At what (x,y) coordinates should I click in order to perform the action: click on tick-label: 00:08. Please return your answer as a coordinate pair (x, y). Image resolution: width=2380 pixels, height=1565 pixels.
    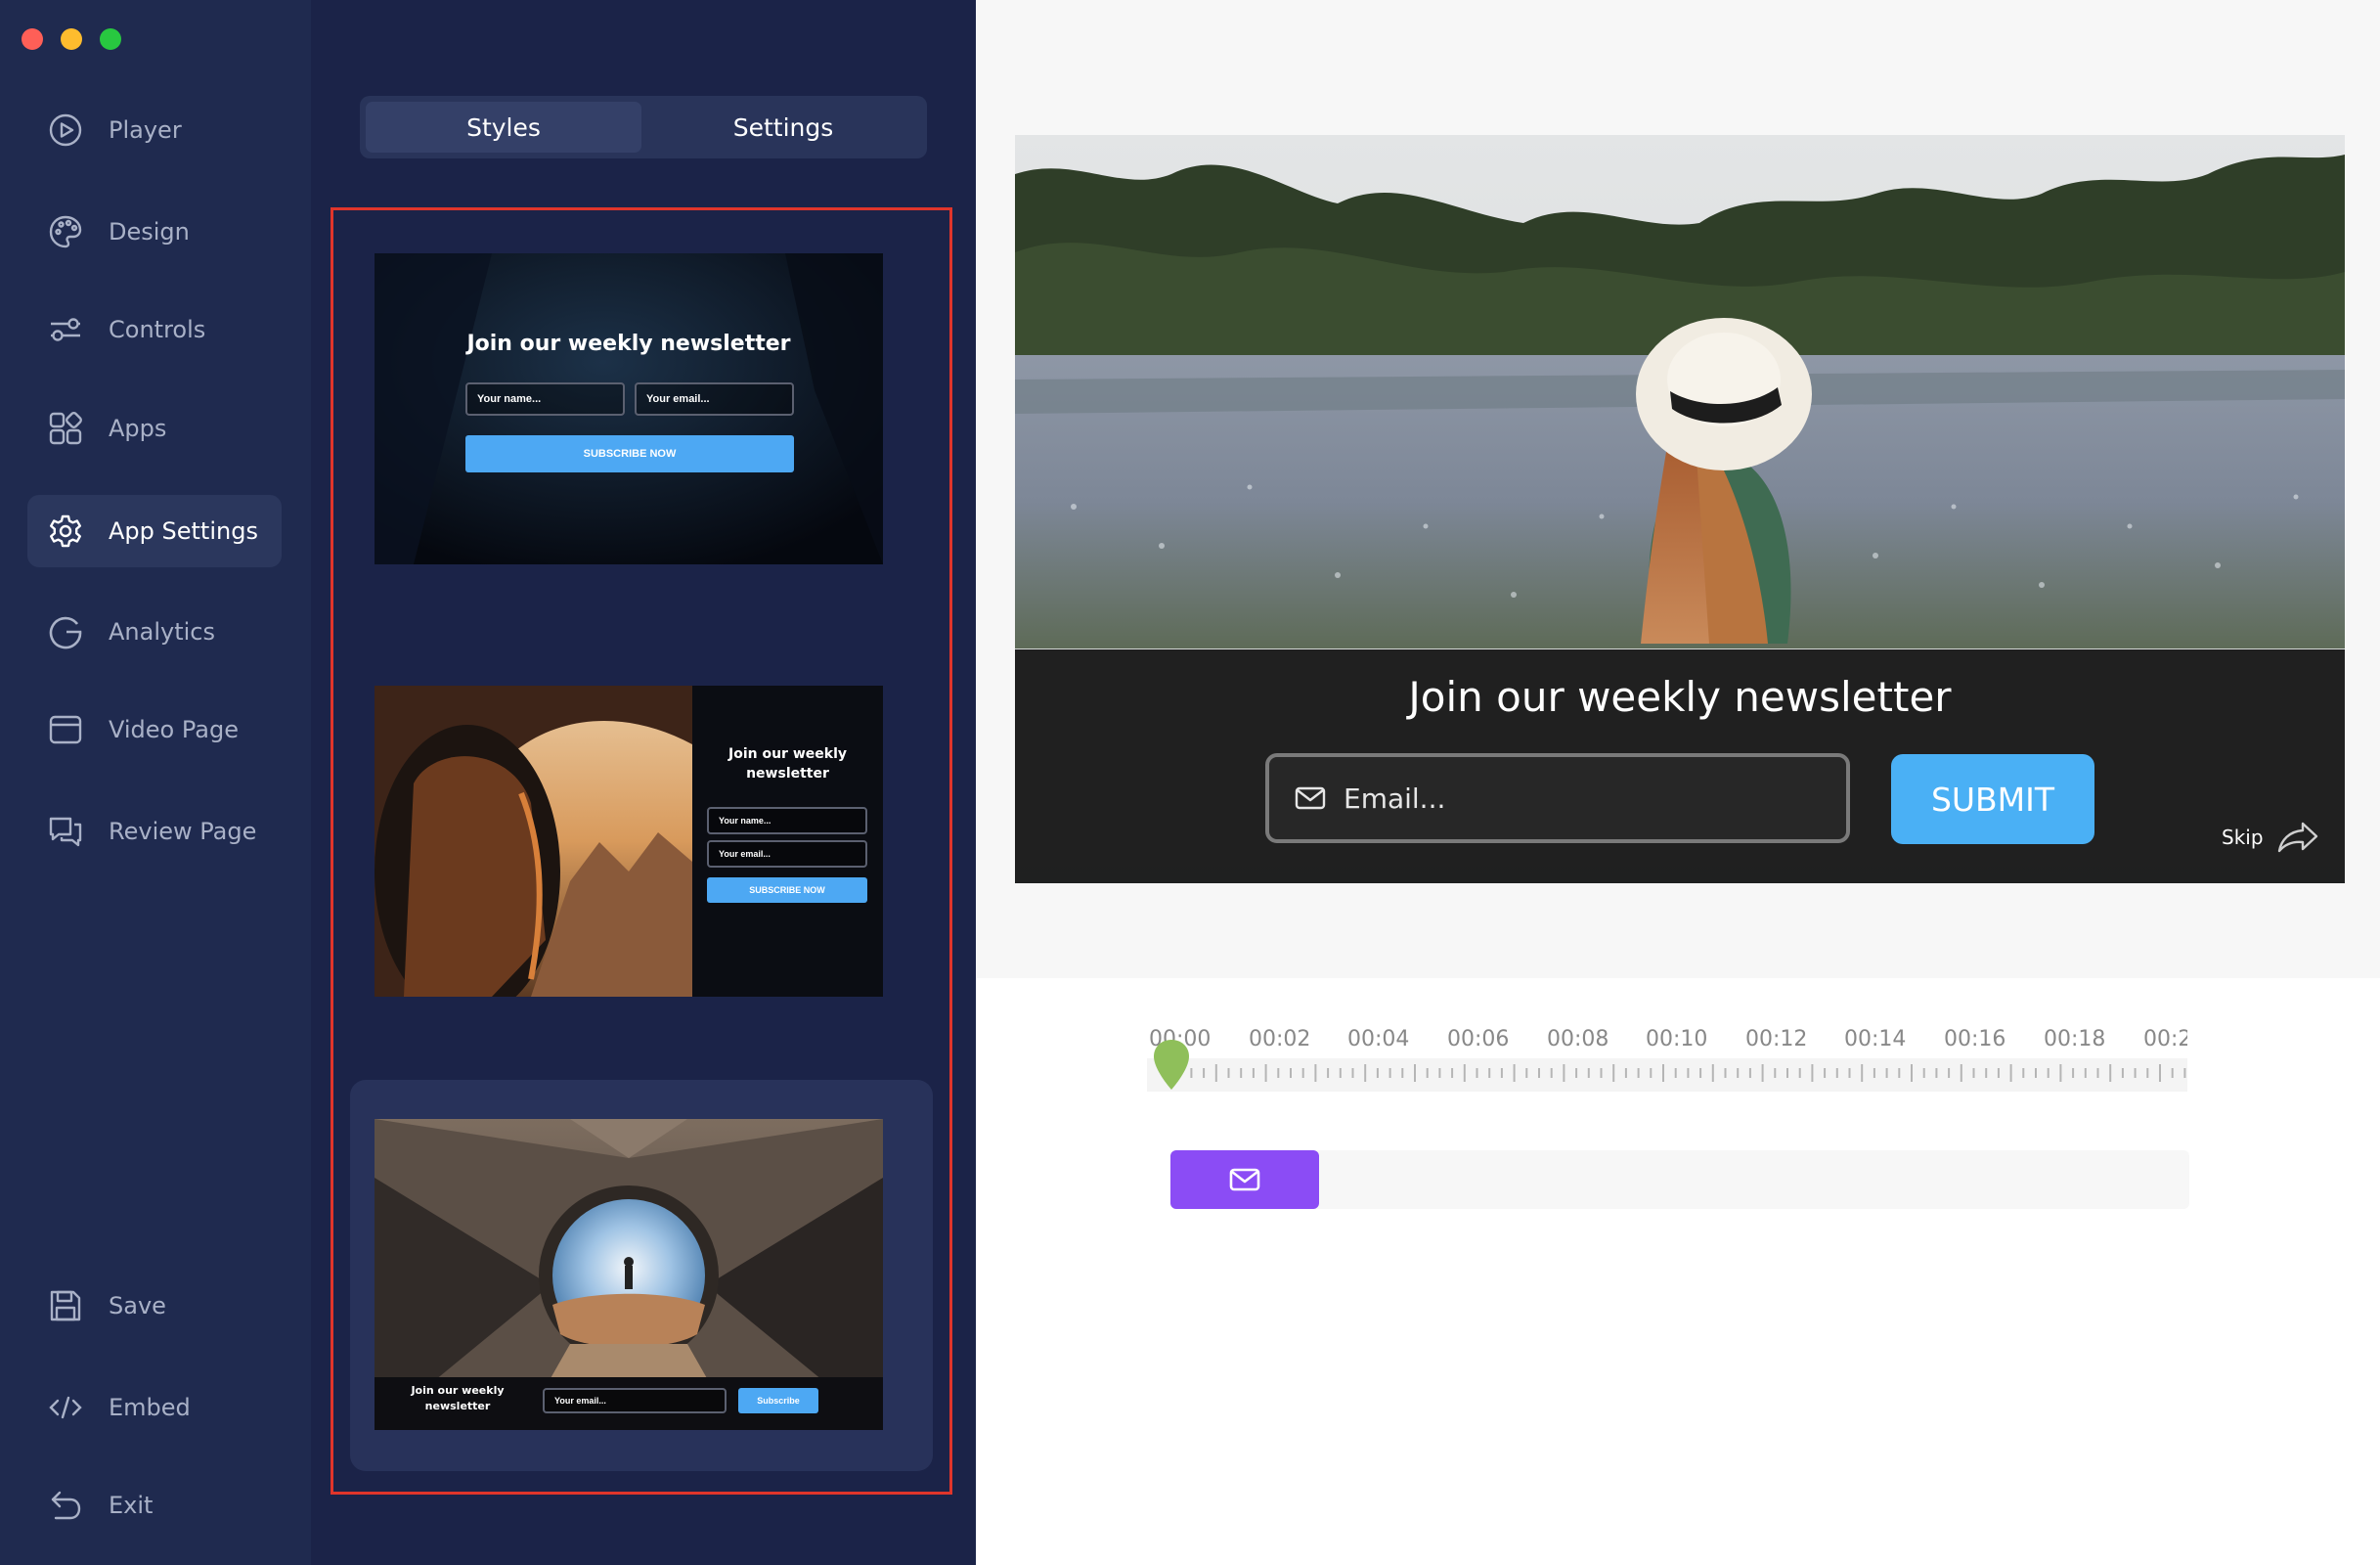
    Looking at the image, I should click on (1578, 1039).